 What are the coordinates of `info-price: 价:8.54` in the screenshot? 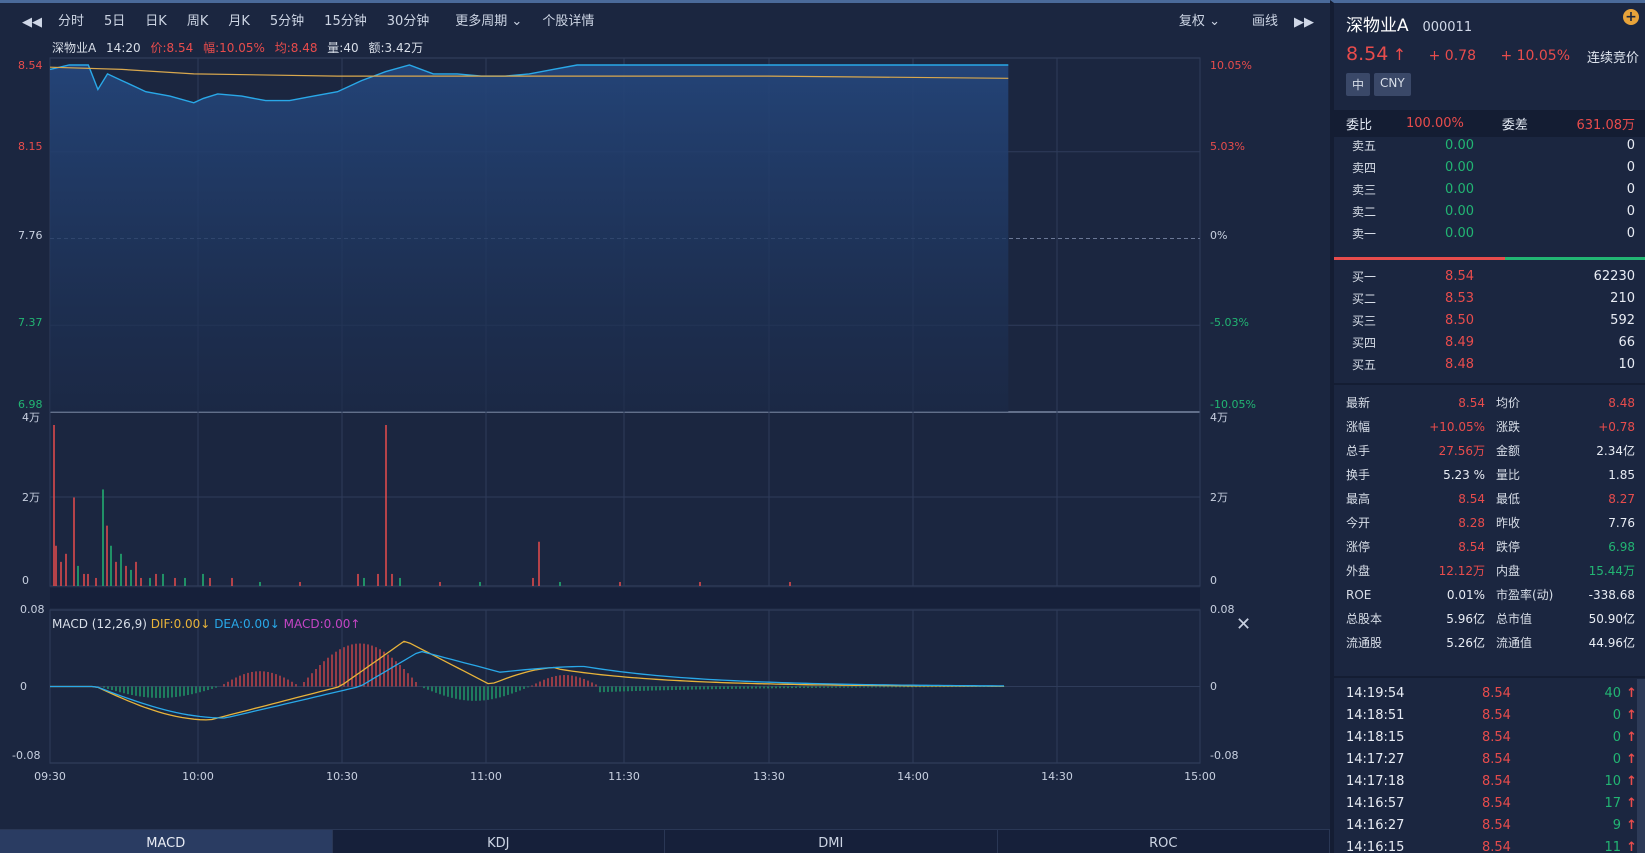 It's located at (172, 48).